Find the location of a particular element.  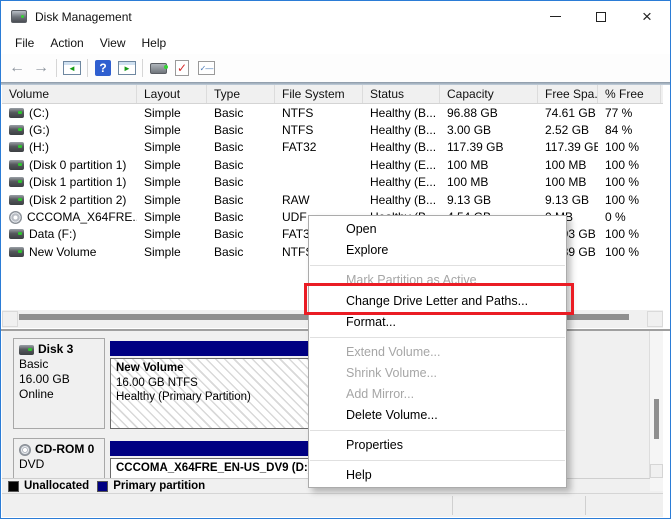

vertical-scrollbar is located at coordinates (656, 411).